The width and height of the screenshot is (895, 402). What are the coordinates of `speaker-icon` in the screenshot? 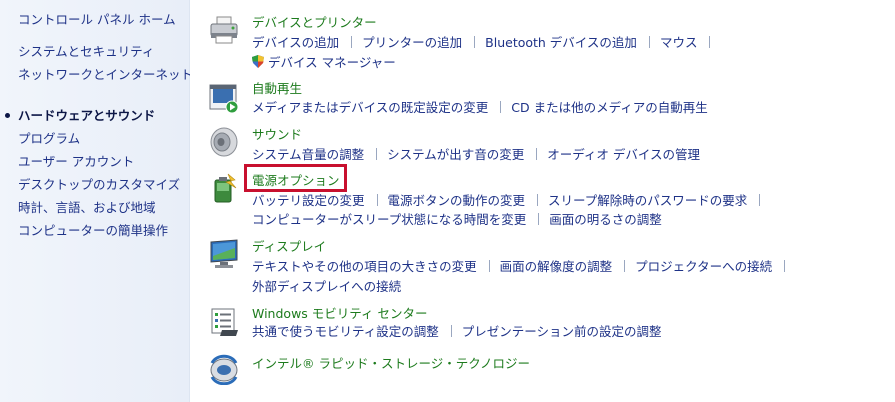 It's located at (224, 142).